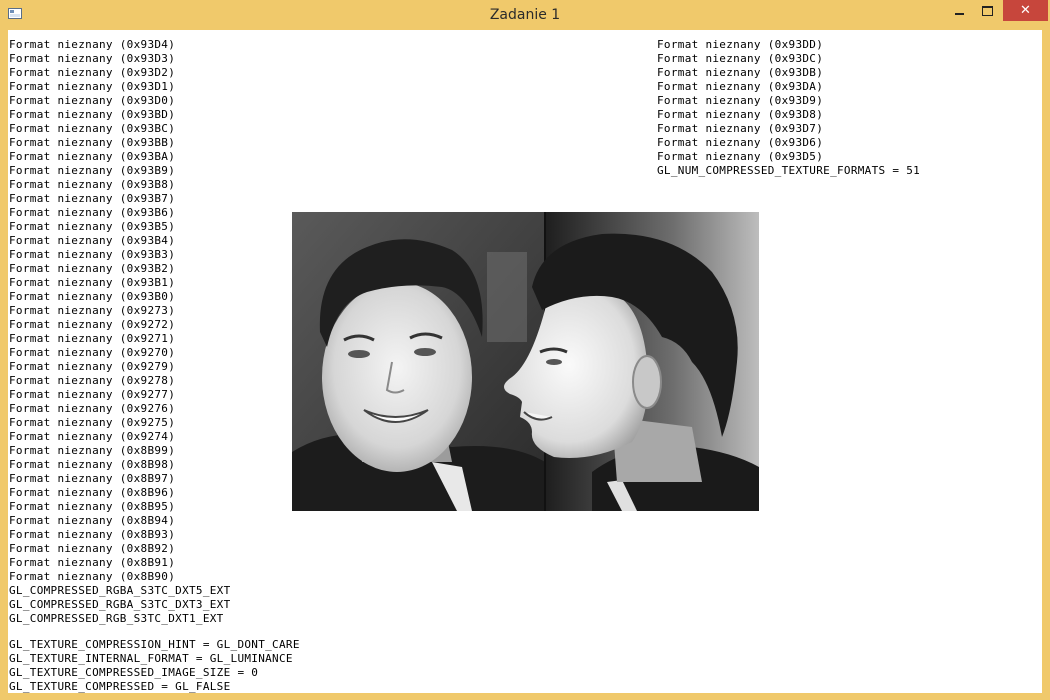 The height and width of the screenshot is (700, 1050). What do you see at coordinates (92, 310) in the screenshot?
I see `format-left-line: Format nieznany (0x9273)` at bounding box center [92, 310].